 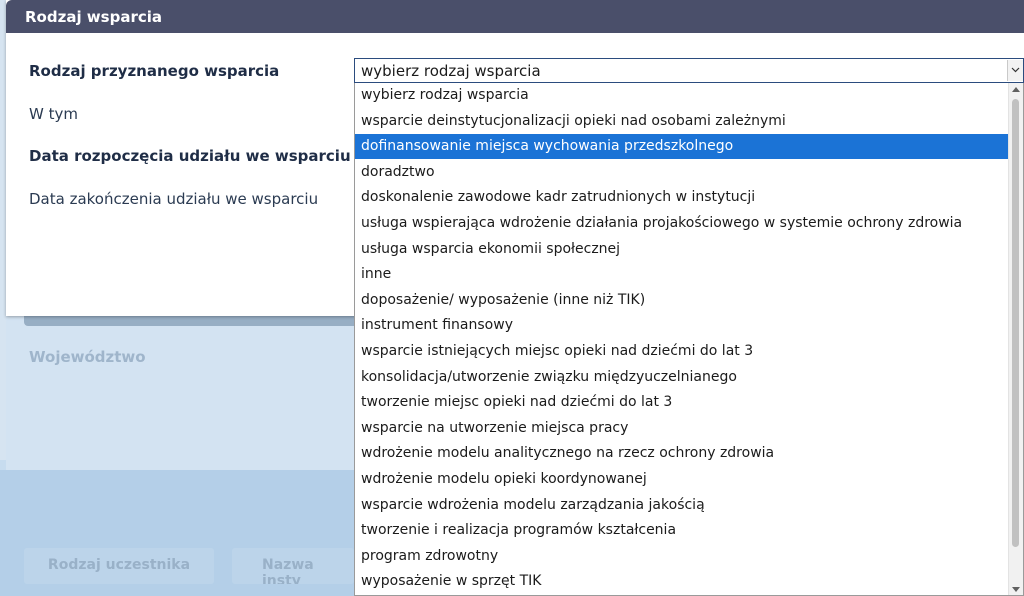 What do you see at coordinates (451, 71) in the screenshot?
I see `support-type-select-value: wybierz rodzaj wsparcia` at bounding box center [451, 71].